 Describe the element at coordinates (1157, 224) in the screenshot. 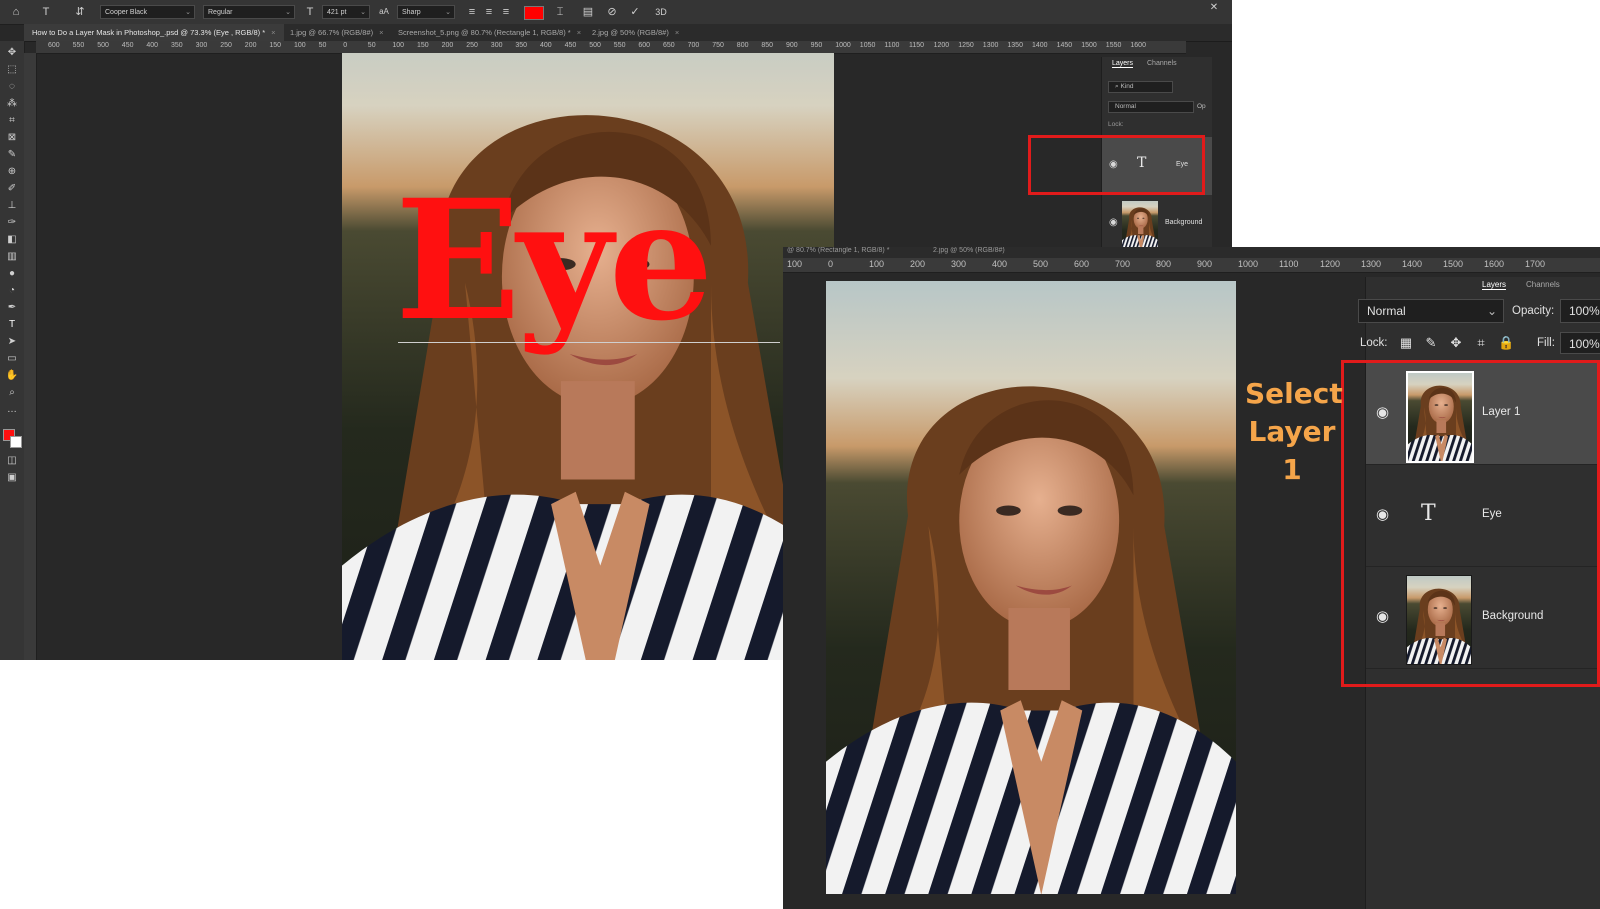

I see `layer-row-background: ◉ Background` at that location.